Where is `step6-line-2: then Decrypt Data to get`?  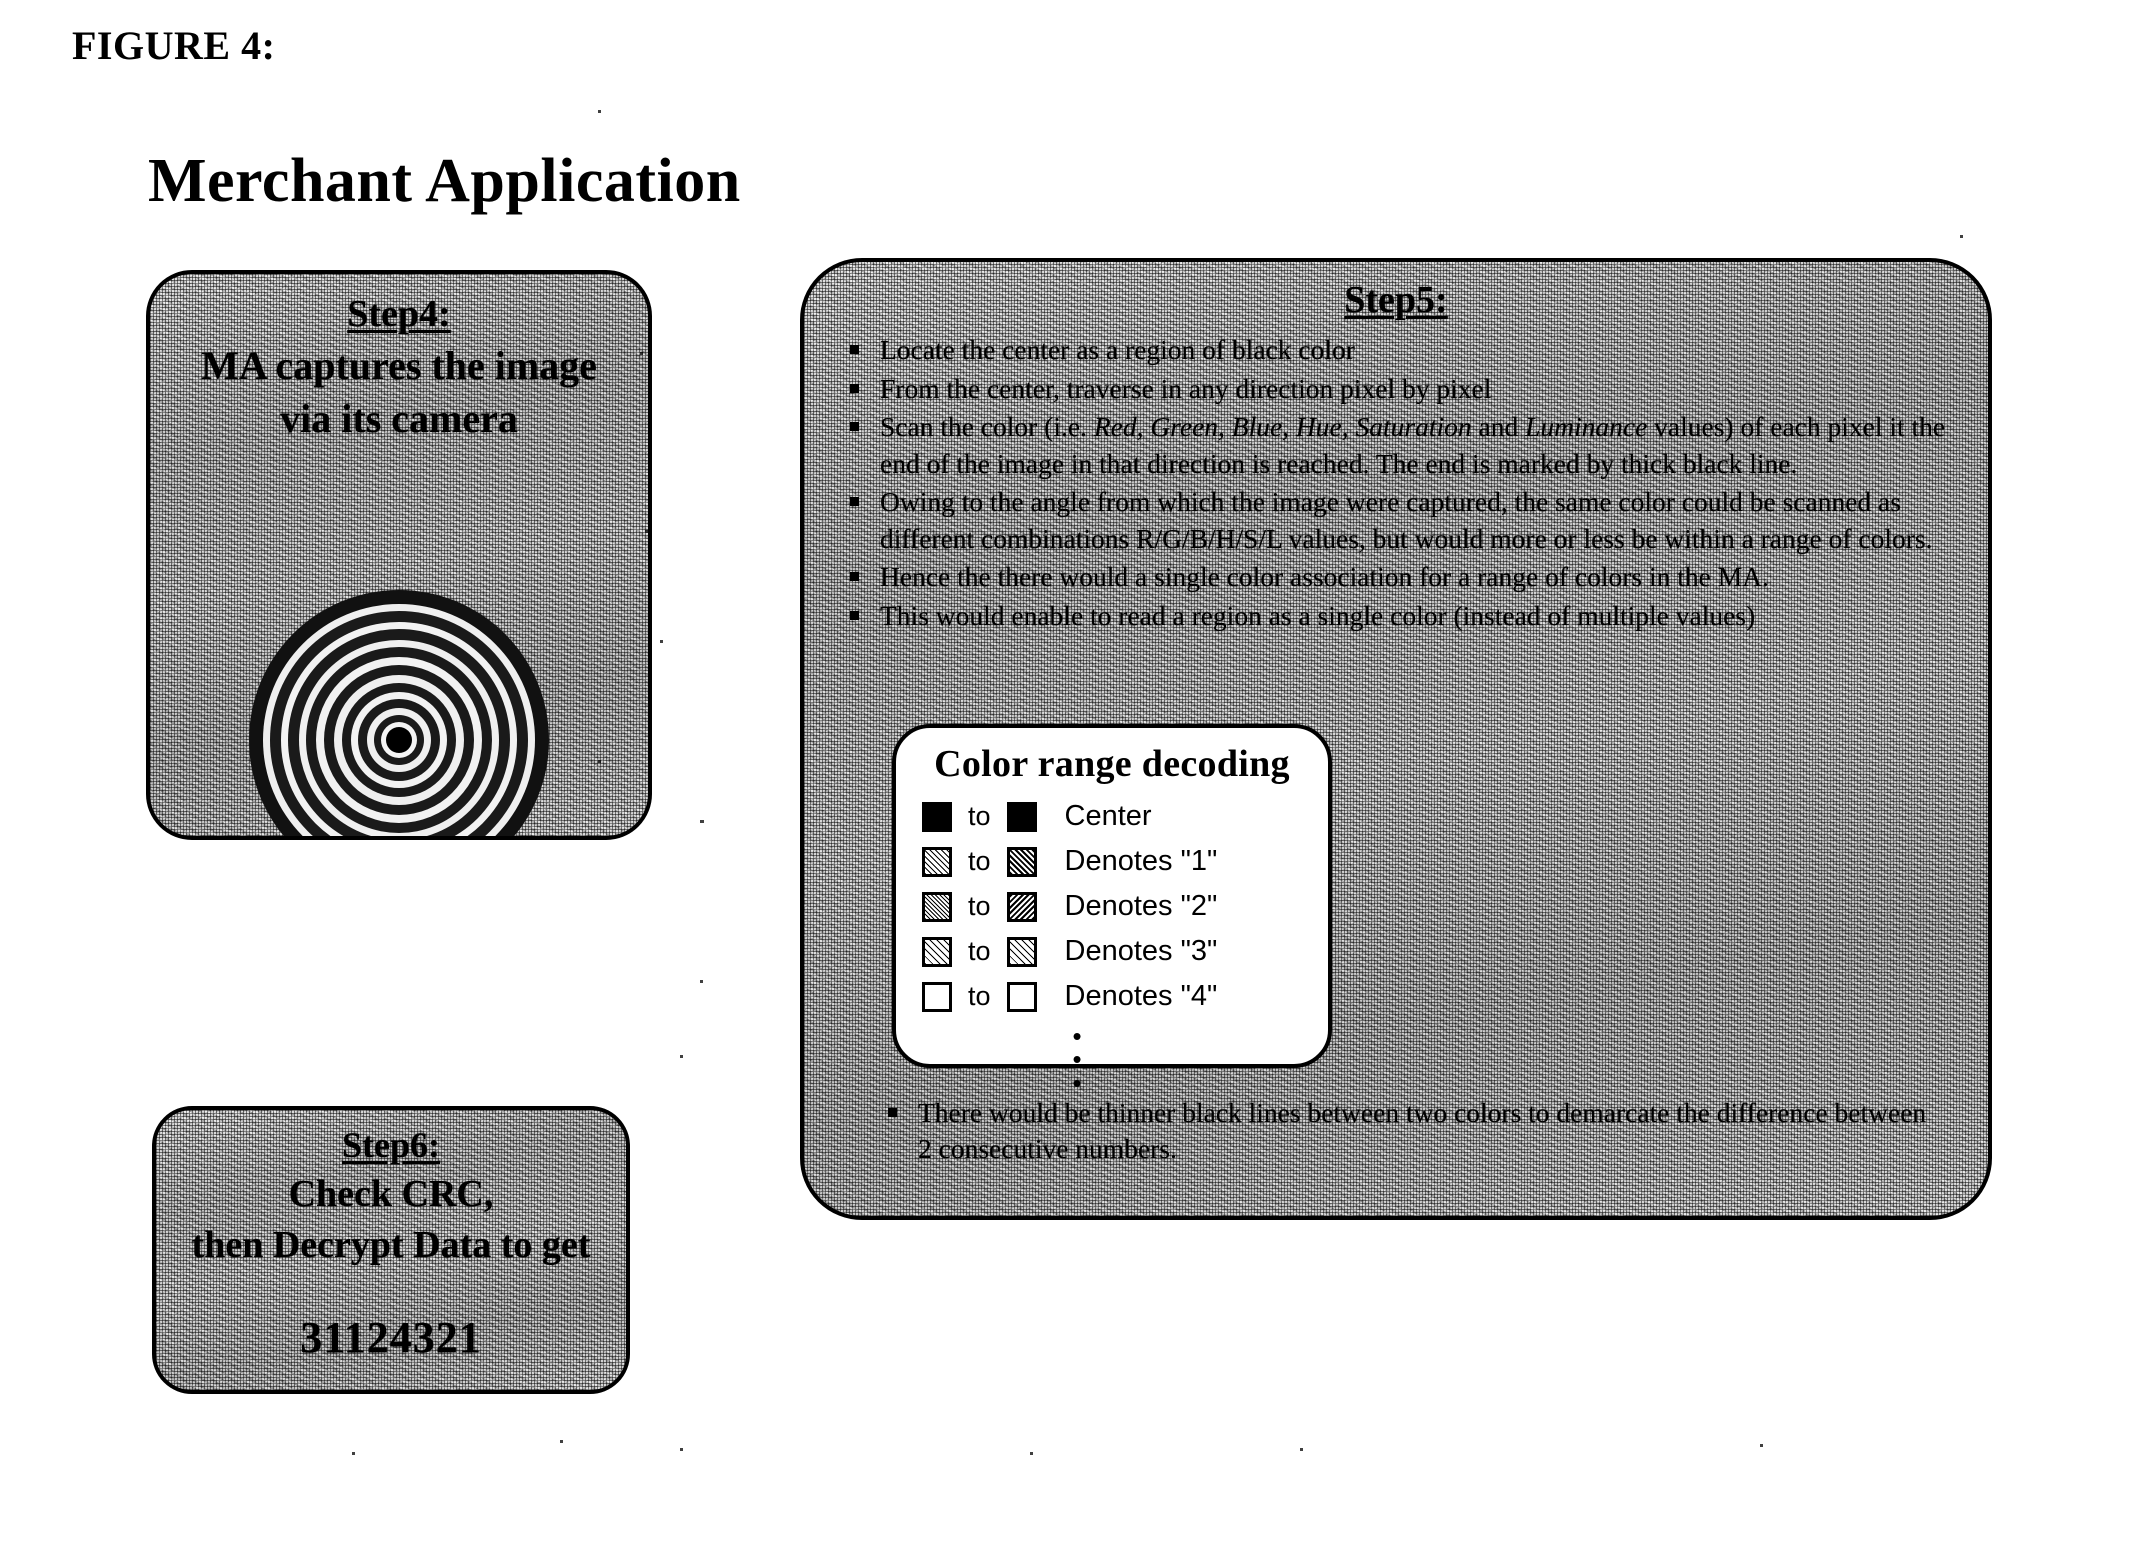 step6-line-2: then Decrypt Data to get is located at coordinates (391, 1244).